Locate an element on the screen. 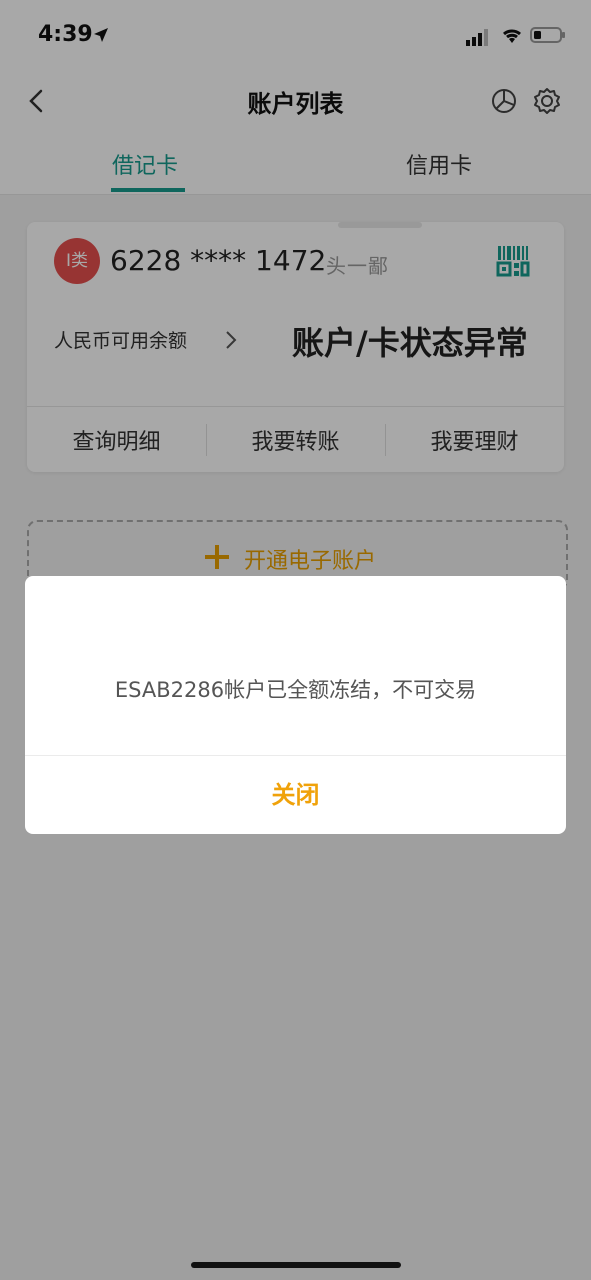 Image resolution: width=591 pixels, height=1280 pixels. home-indicator is located at coordinates (296, 1265).